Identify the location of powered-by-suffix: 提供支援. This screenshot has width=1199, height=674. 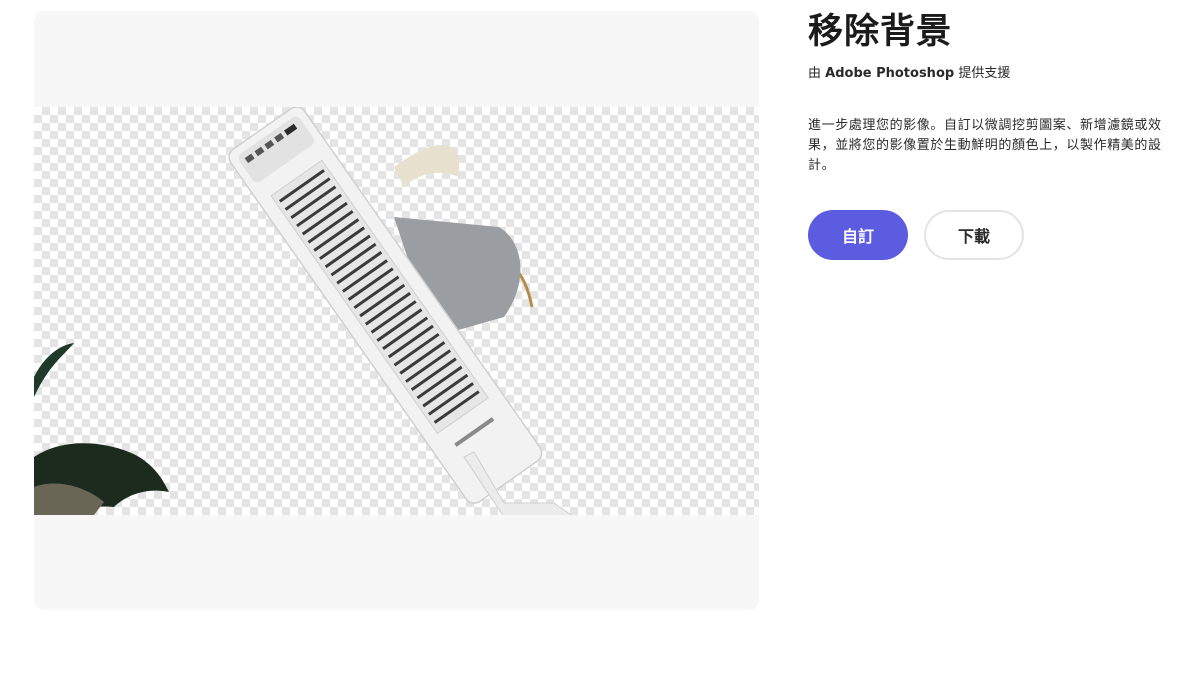
(982, 73).